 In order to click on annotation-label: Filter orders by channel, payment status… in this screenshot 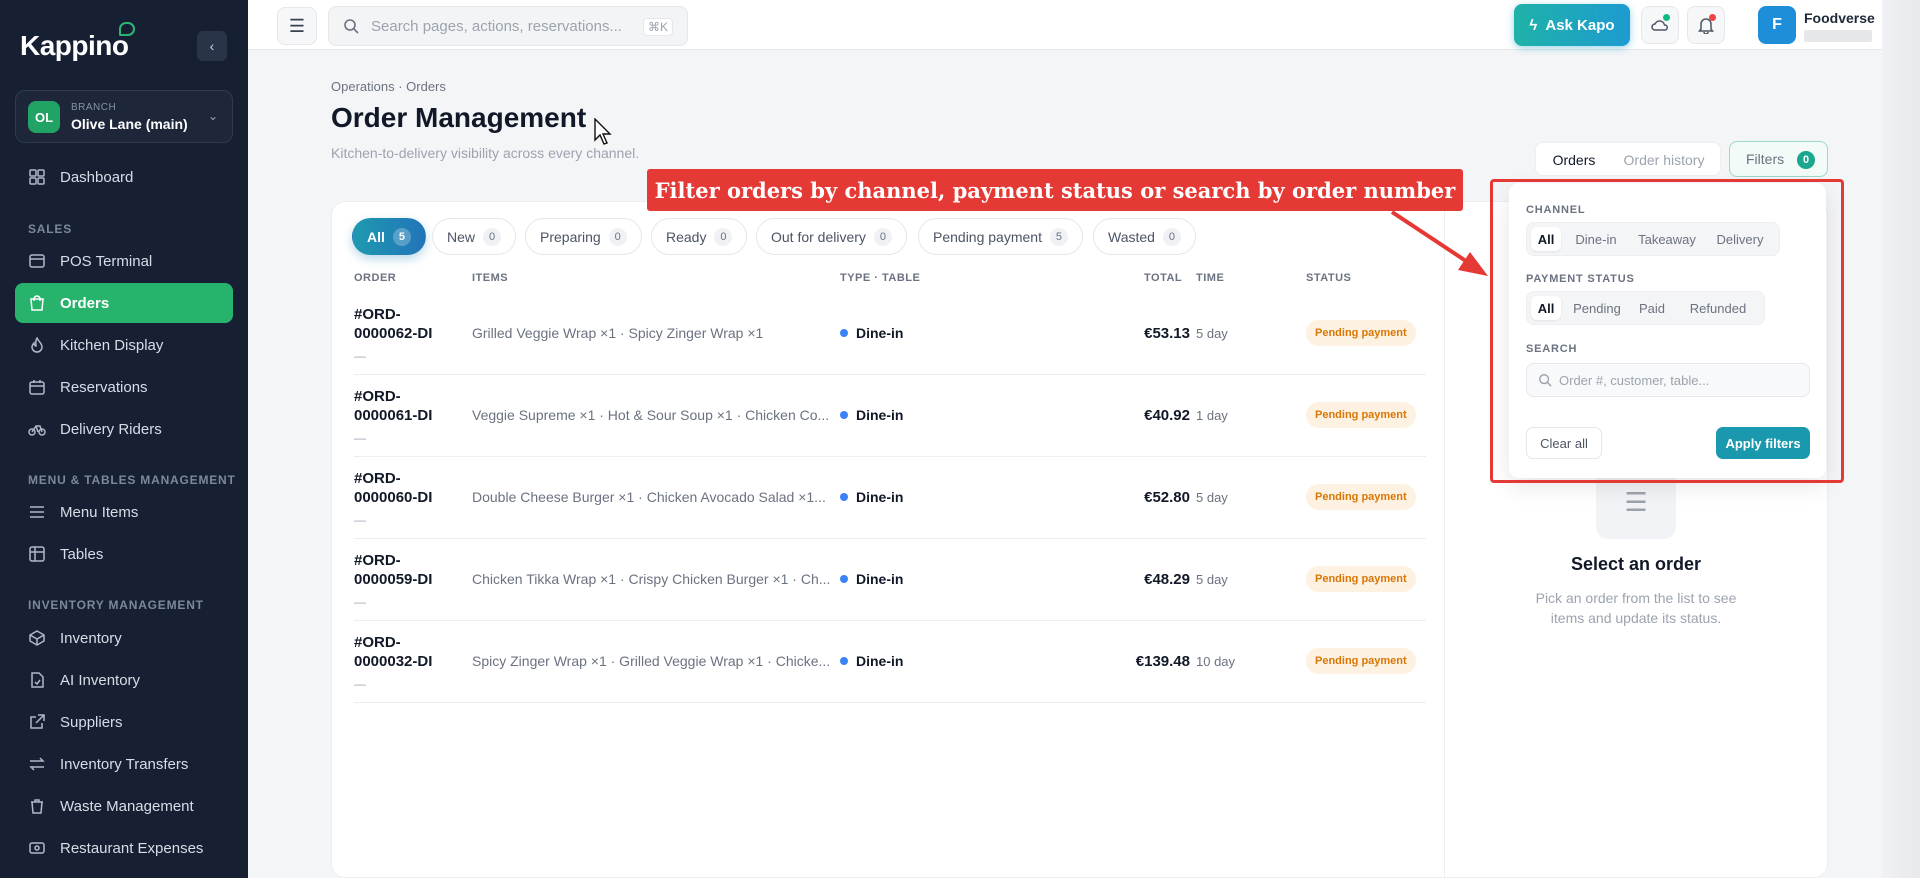, I will do `click(1055, 190)`.